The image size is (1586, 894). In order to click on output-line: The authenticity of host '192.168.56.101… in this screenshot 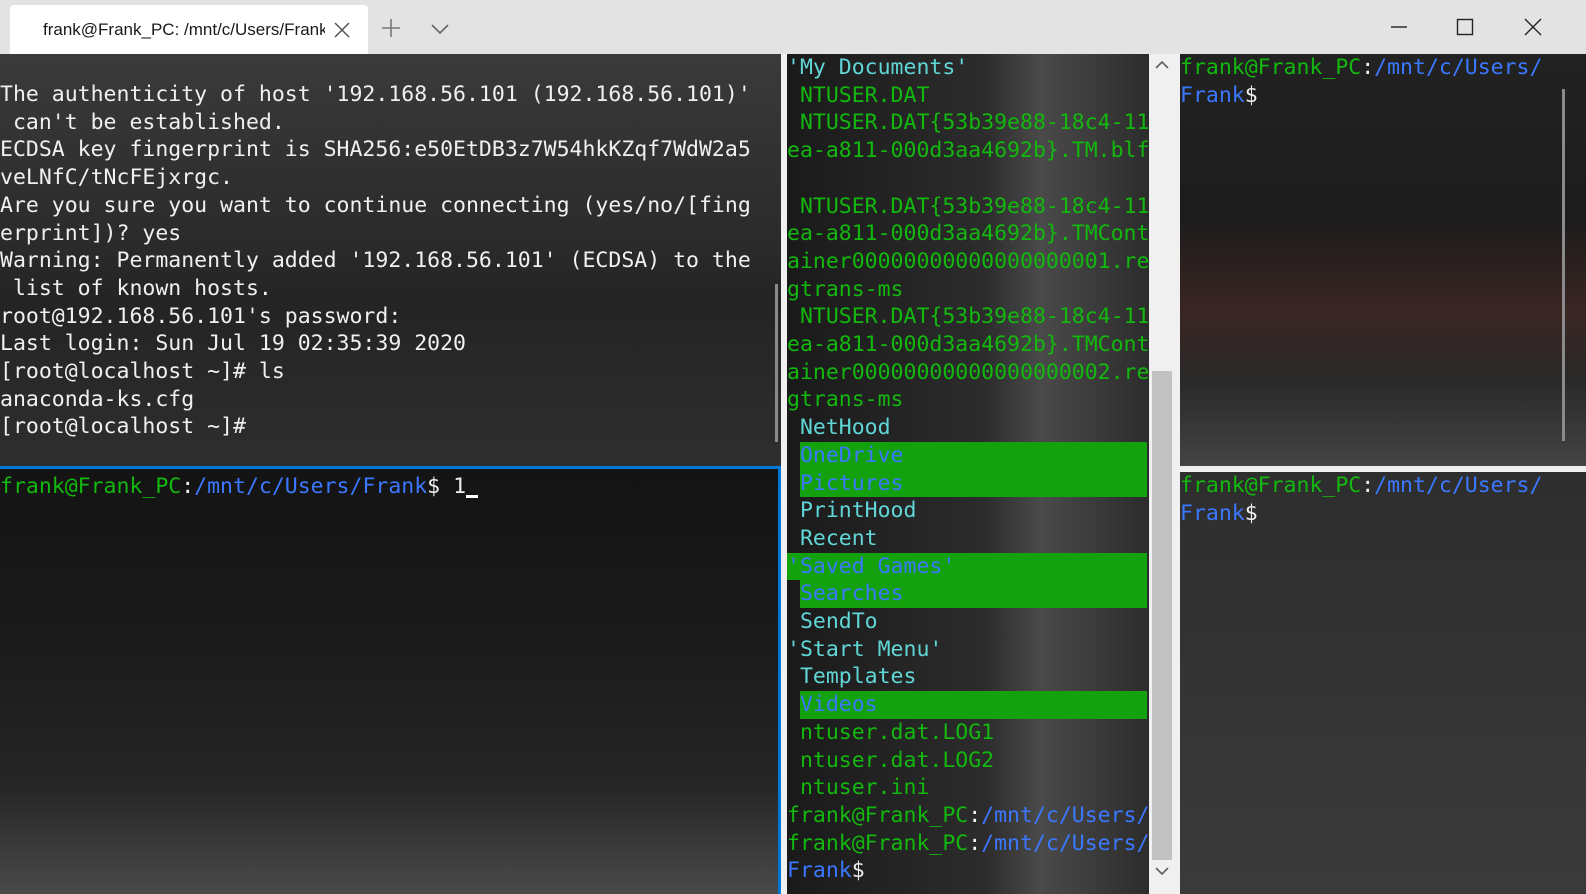, I will do `click(375, 94)`.